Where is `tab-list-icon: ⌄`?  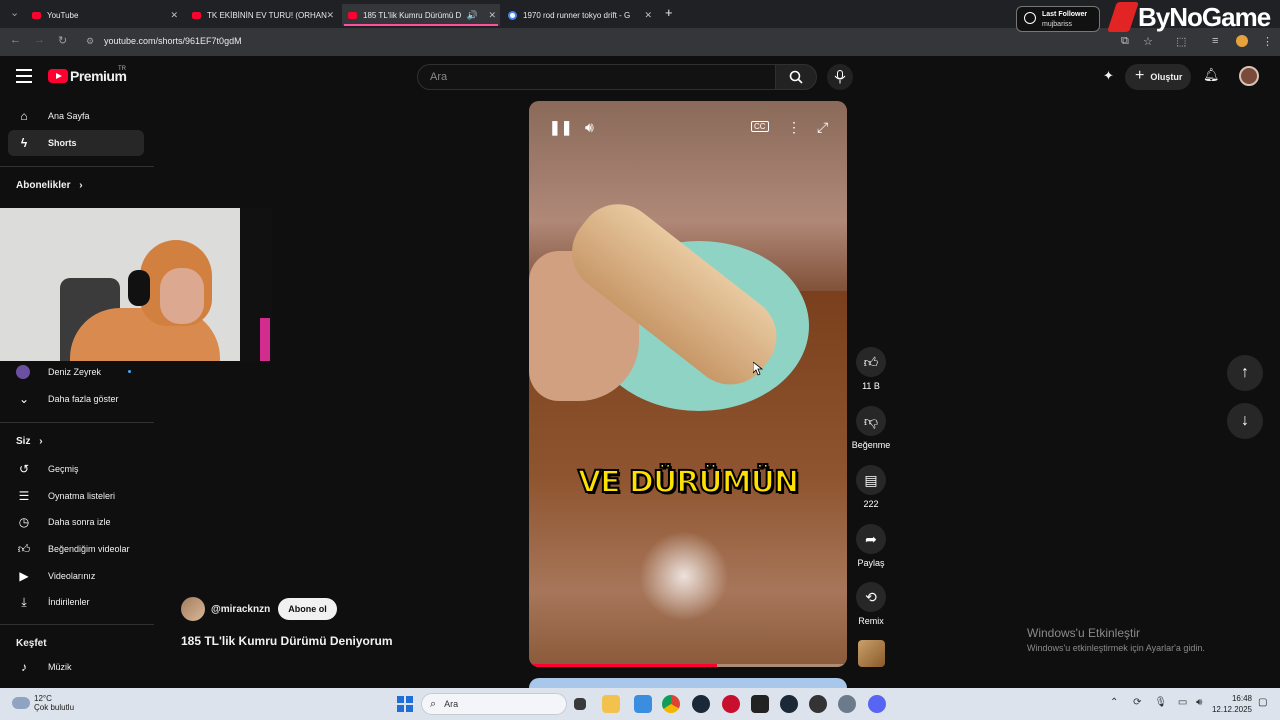 tab-list-icon: ⌄ is located at coordinates (14, 12).